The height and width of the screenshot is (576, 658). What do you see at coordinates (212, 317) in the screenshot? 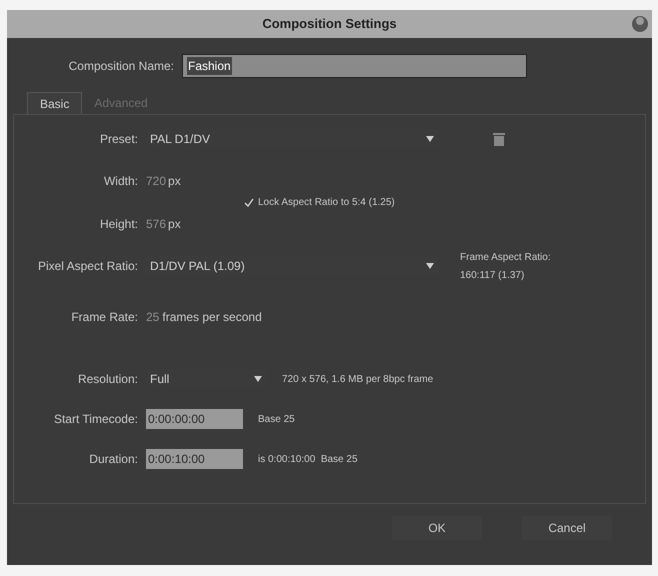
I see `unit-label: frames per second` at bounding box center [212, 317].